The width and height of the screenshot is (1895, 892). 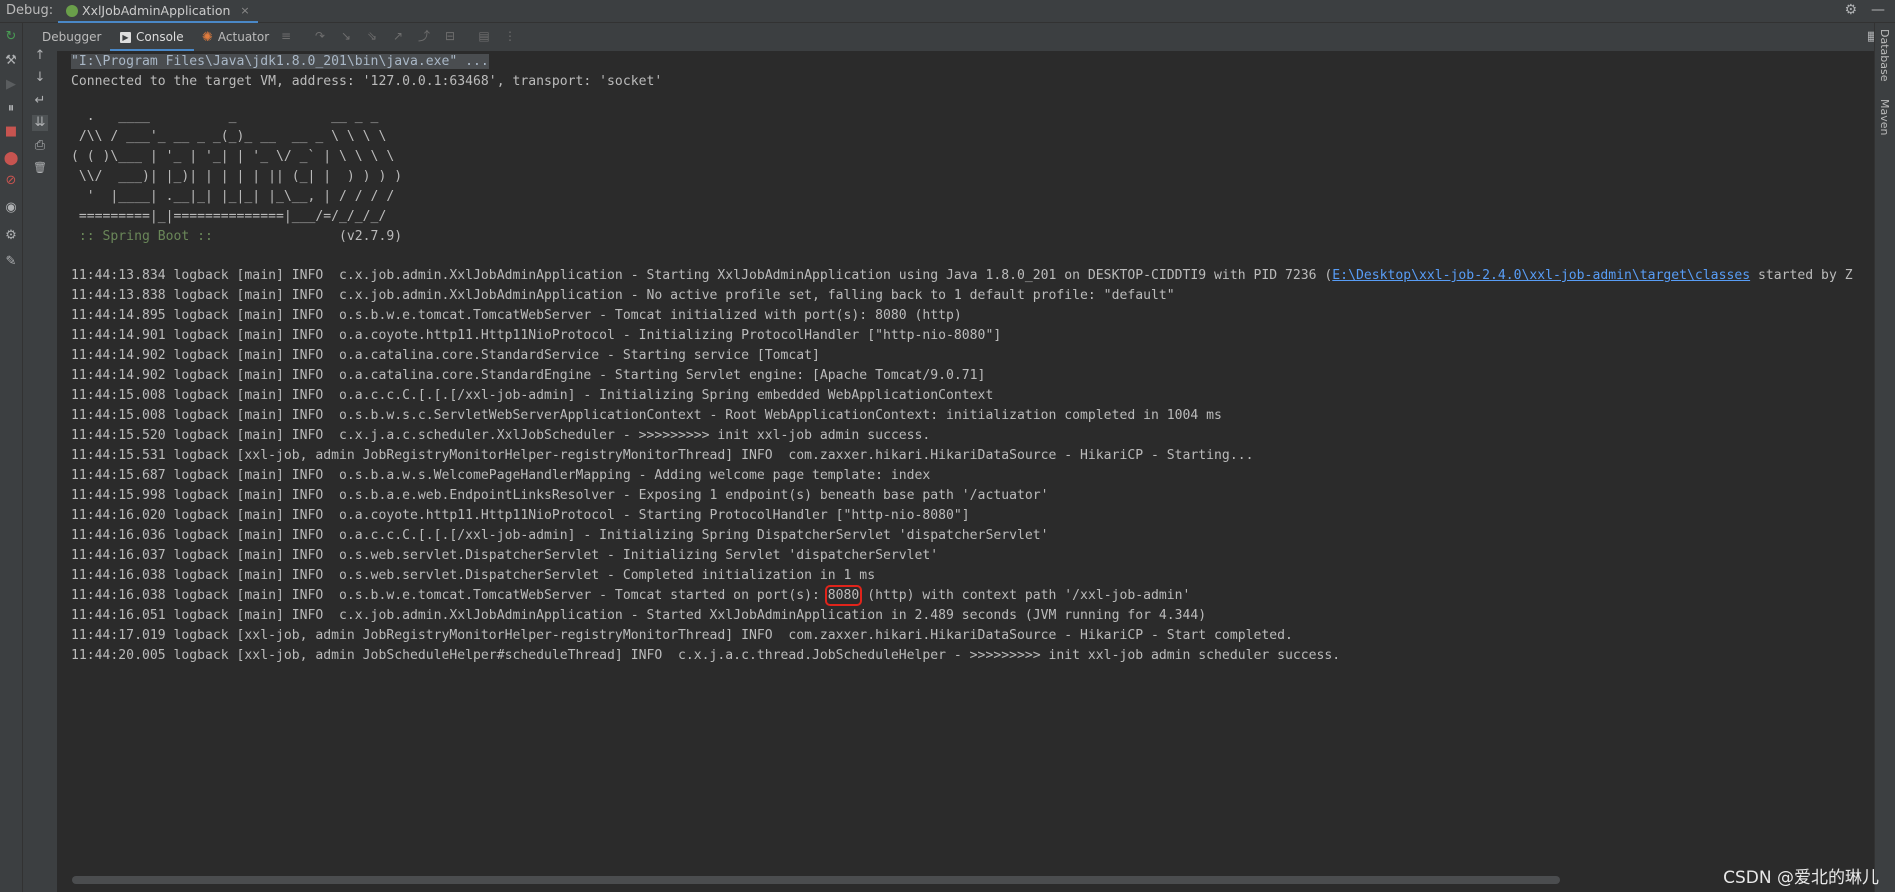 I want to click on close-tab-icon: ×, so click(x=244, y=10).